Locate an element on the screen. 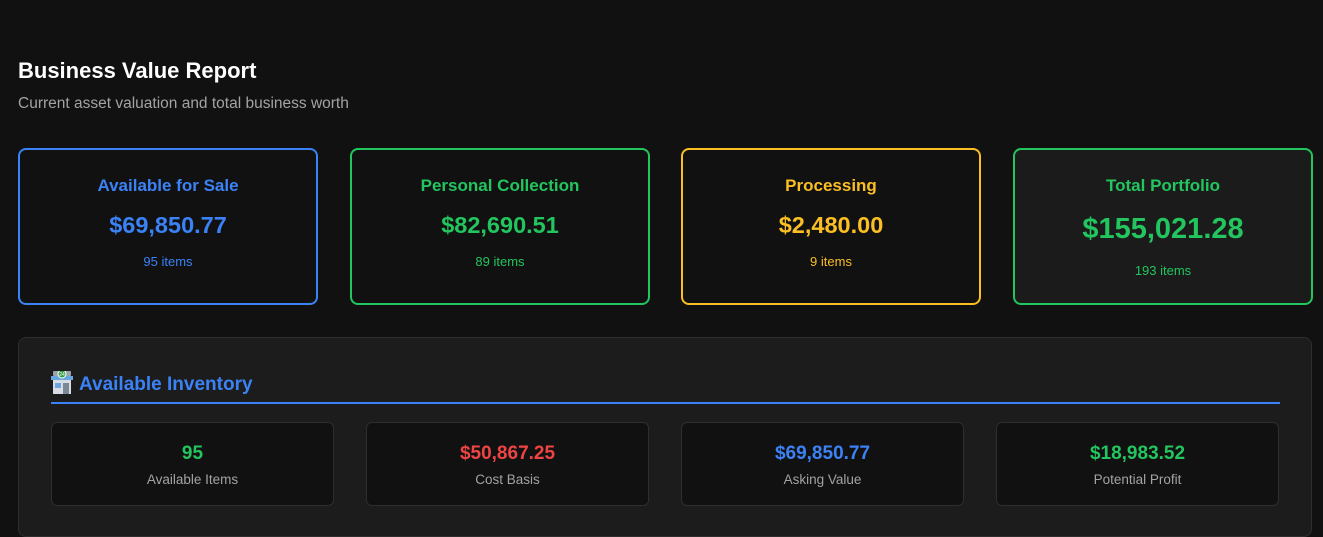  available-for-sale-card: Available for Sale $69,850.77 95 items is located at coordinates (168, 226).